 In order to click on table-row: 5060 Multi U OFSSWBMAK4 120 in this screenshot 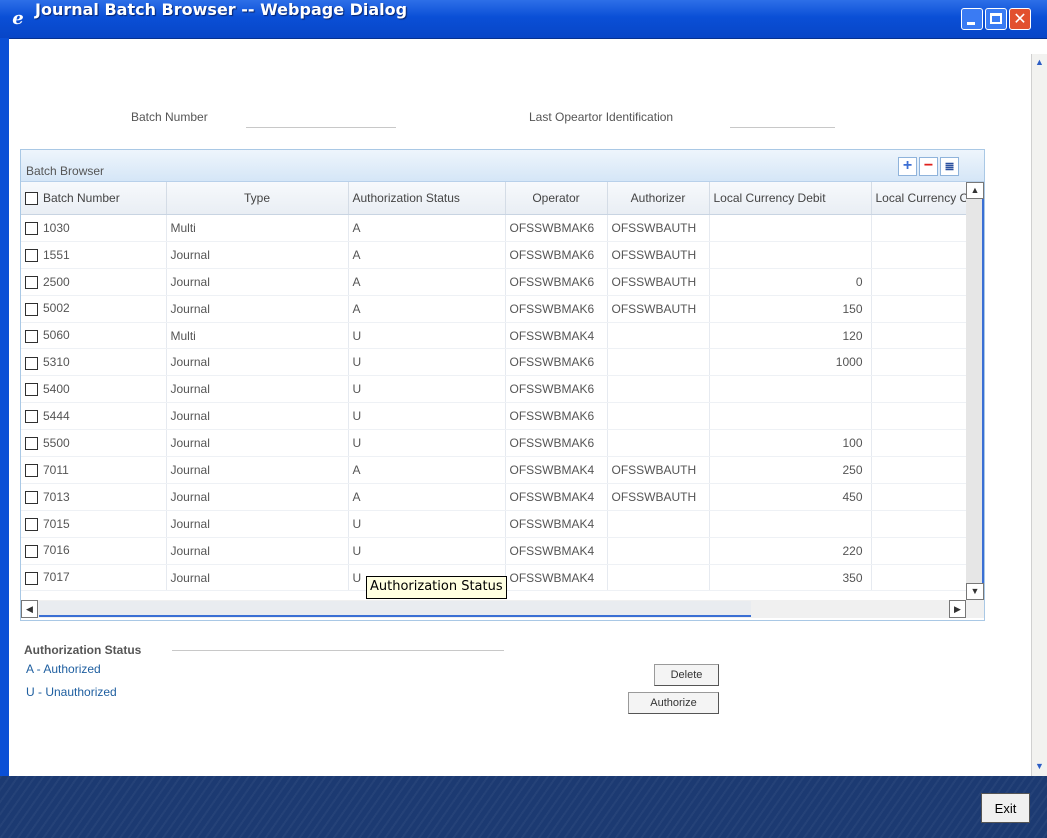, I will do `click(493, 336)`.